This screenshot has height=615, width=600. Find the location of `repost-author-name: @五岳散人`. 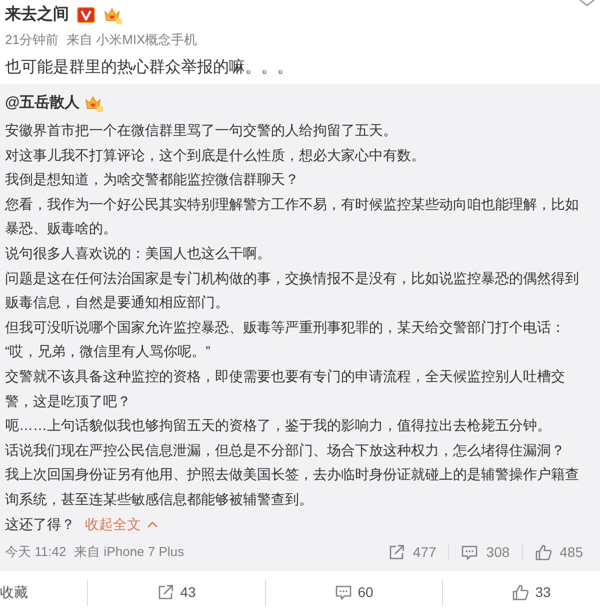

repost-author-name: @五岳散人 is located at coordinates (42, 103).